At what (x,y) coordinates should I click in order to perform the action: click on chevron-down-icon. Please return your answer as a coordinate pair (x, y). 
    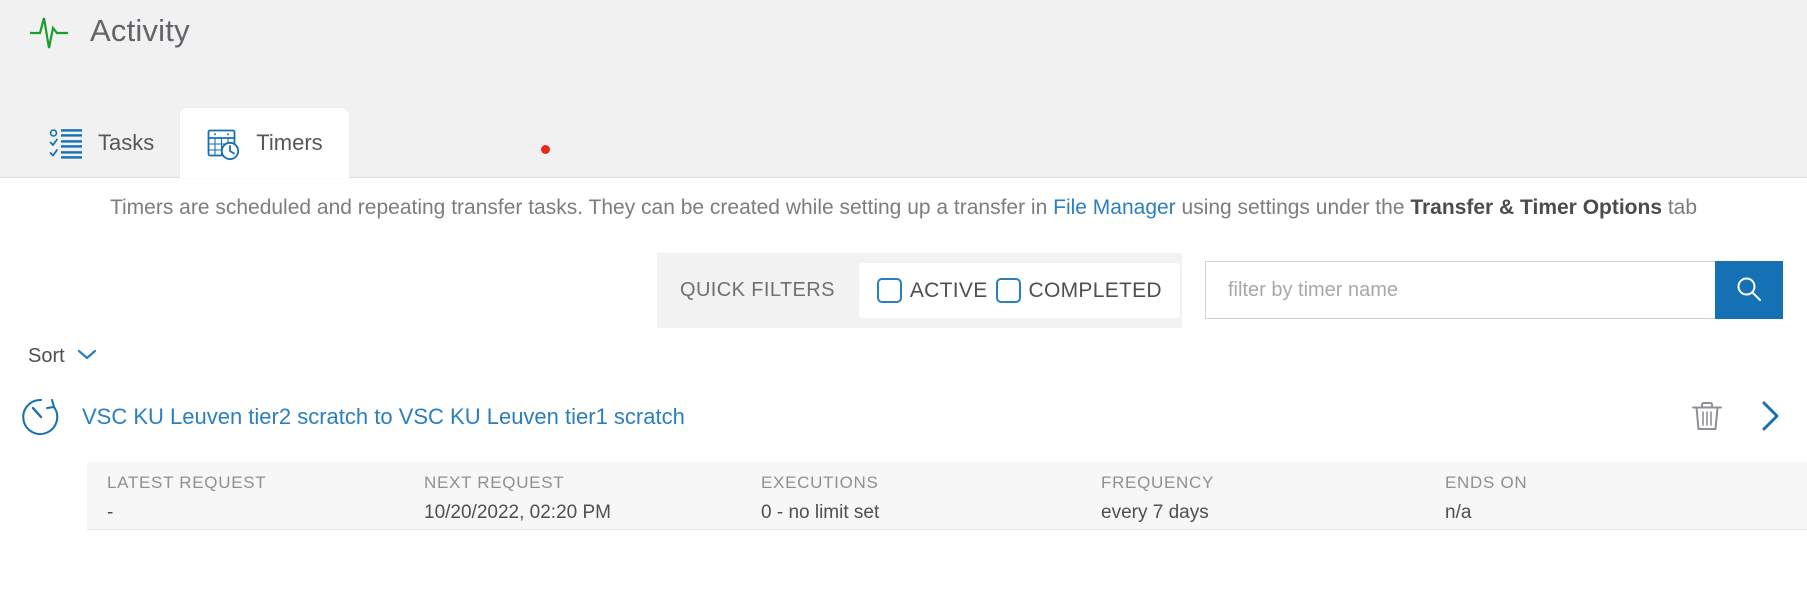
    Looking at the image, I should click on (87, 357).